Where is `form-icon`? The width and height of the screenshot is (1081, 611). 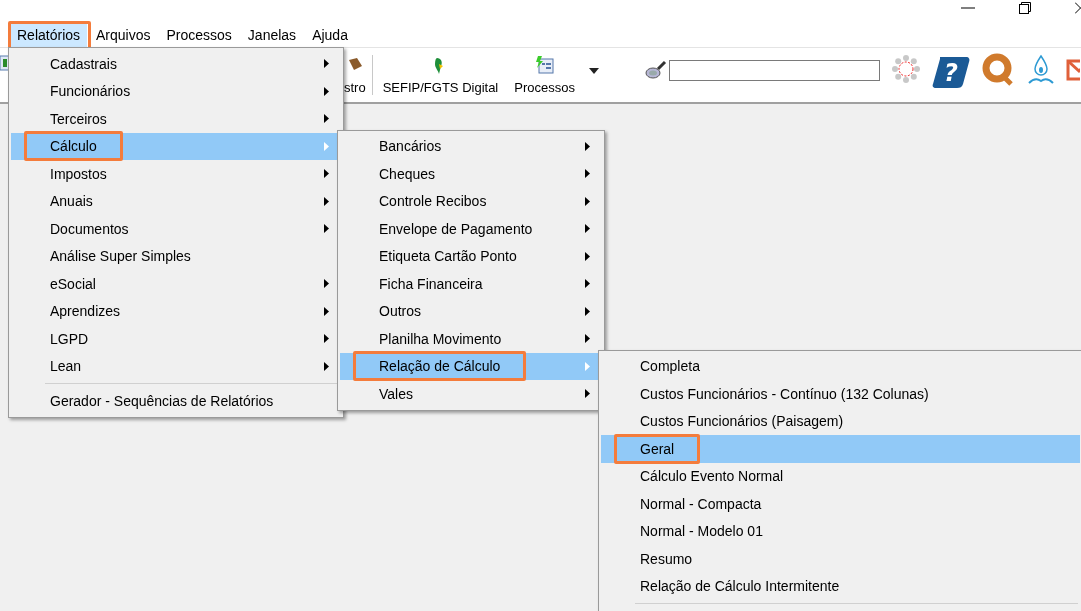 form-icon is located at coordinates (544, 65).